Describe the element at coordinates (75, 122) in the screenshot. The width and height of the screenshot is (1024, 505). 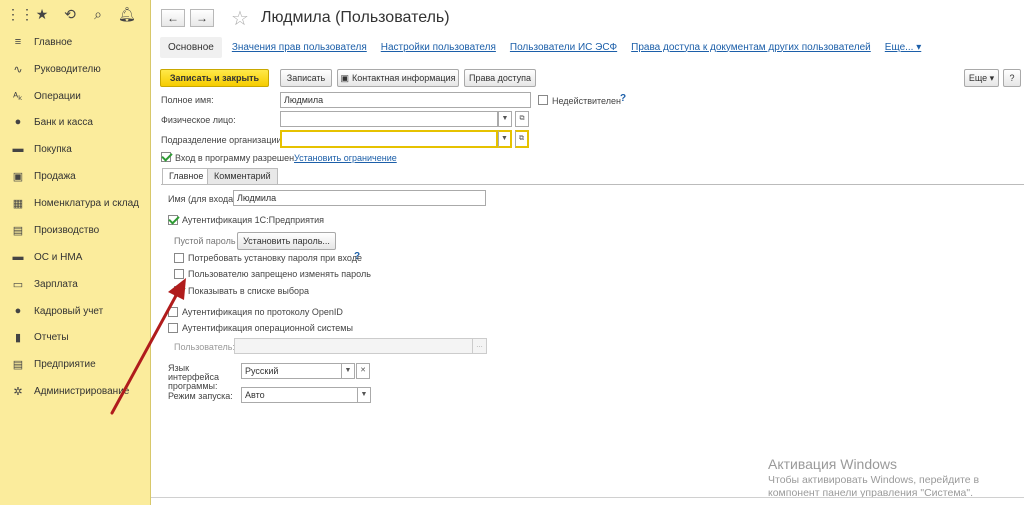
I see `sidebar-item-bank: ● Банк и касса` at that location.